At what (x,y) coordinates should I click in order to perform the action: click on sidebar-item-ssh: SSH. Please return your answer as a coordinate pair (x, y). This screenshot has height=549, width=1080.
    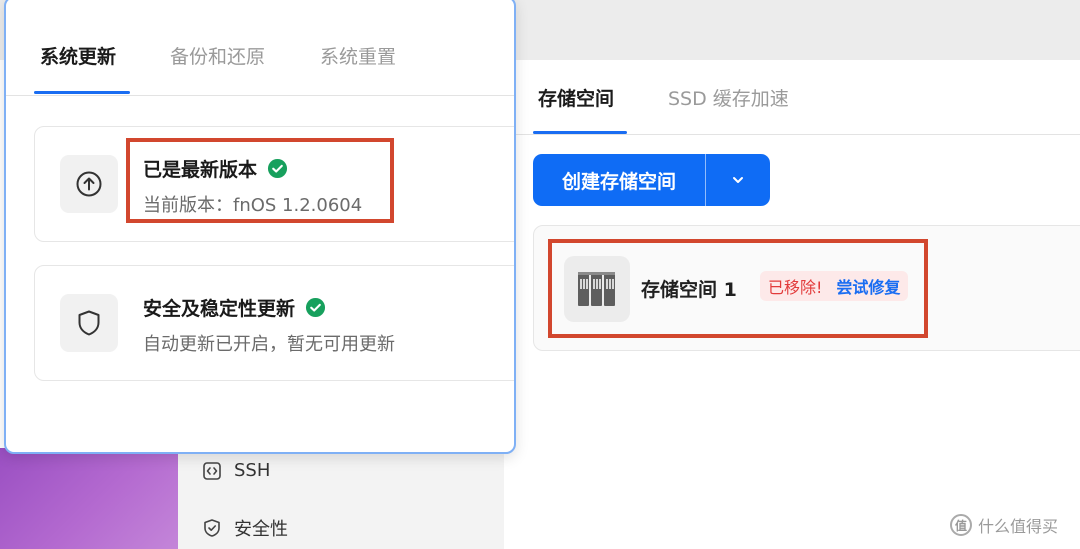
    Looking at the image, I should click on (236, 470).